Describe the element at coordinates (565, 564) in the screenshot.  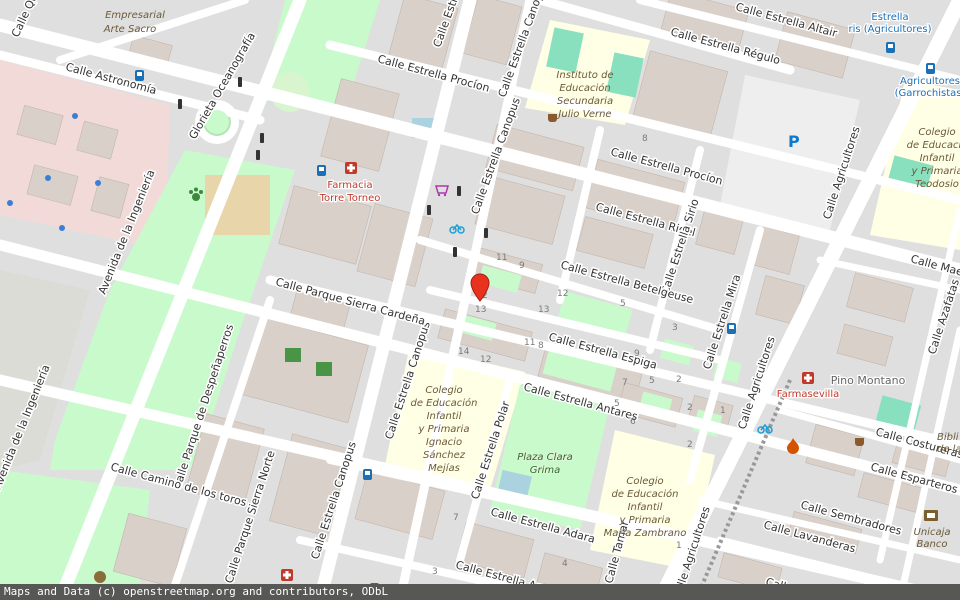
I see `house-number: 4` at that location.